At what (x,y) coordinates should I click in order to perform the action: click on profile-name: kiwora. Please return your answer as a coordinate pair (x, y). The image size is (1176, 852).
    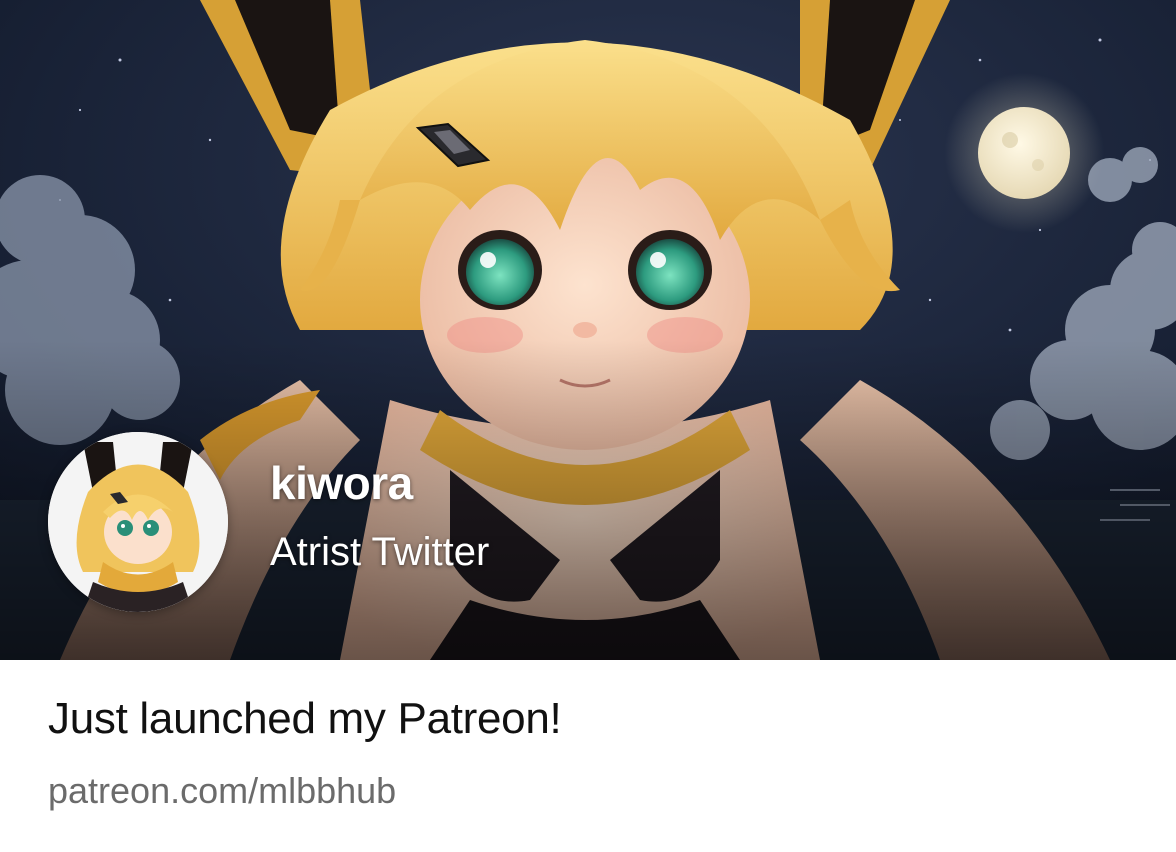
    Looking at the image, I should click on (341, 483).